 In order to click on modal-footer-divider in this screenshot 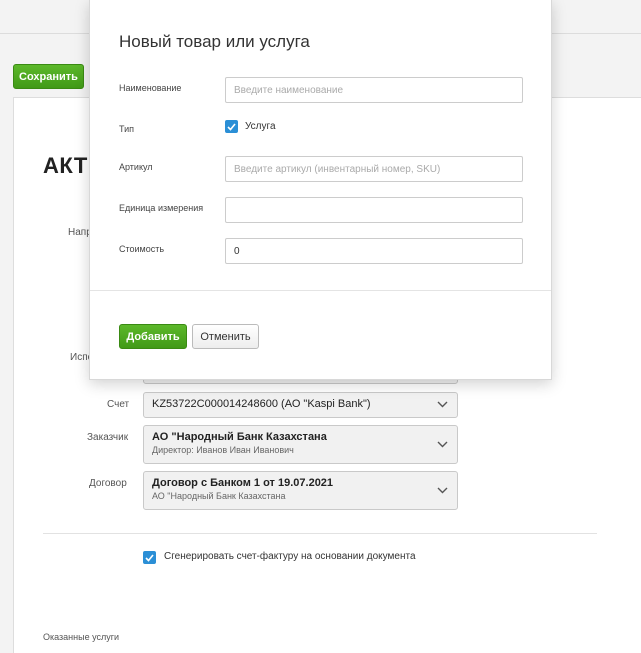, I will do `click(320, 290)`.